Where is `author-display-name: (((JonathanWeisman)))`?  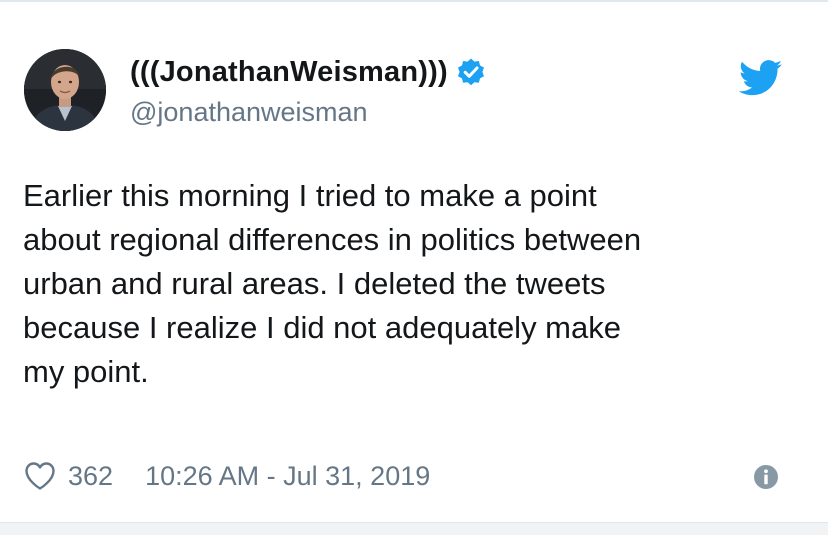
author-display-name: (((JonathanWeisman))) is located at coordinates (289, 72).